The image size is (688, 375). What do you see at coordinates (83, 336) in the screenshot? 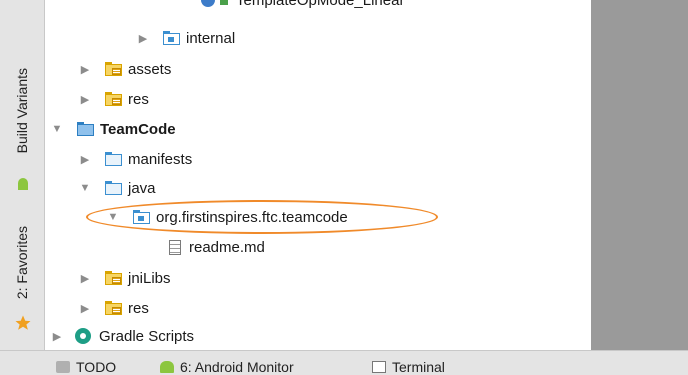
I see `gradle-icon` at bounding box center [83, 336].